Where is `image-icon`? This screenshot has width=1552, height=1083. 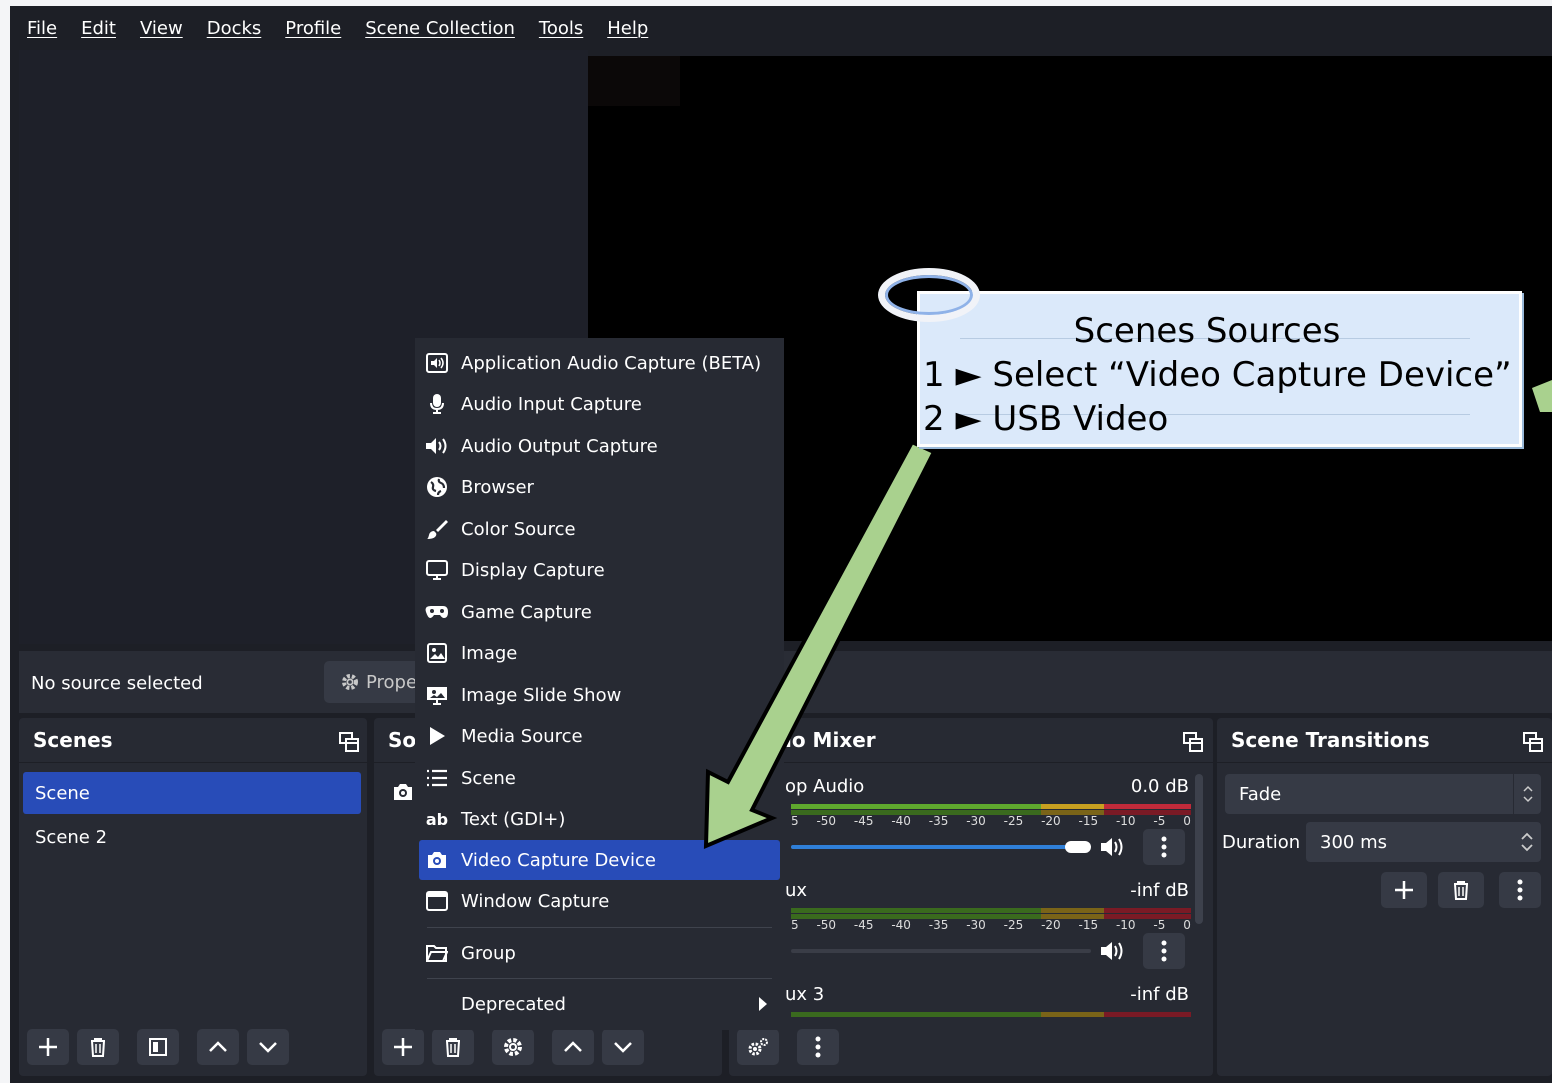 image-icon is located at coordinates (437, 653).